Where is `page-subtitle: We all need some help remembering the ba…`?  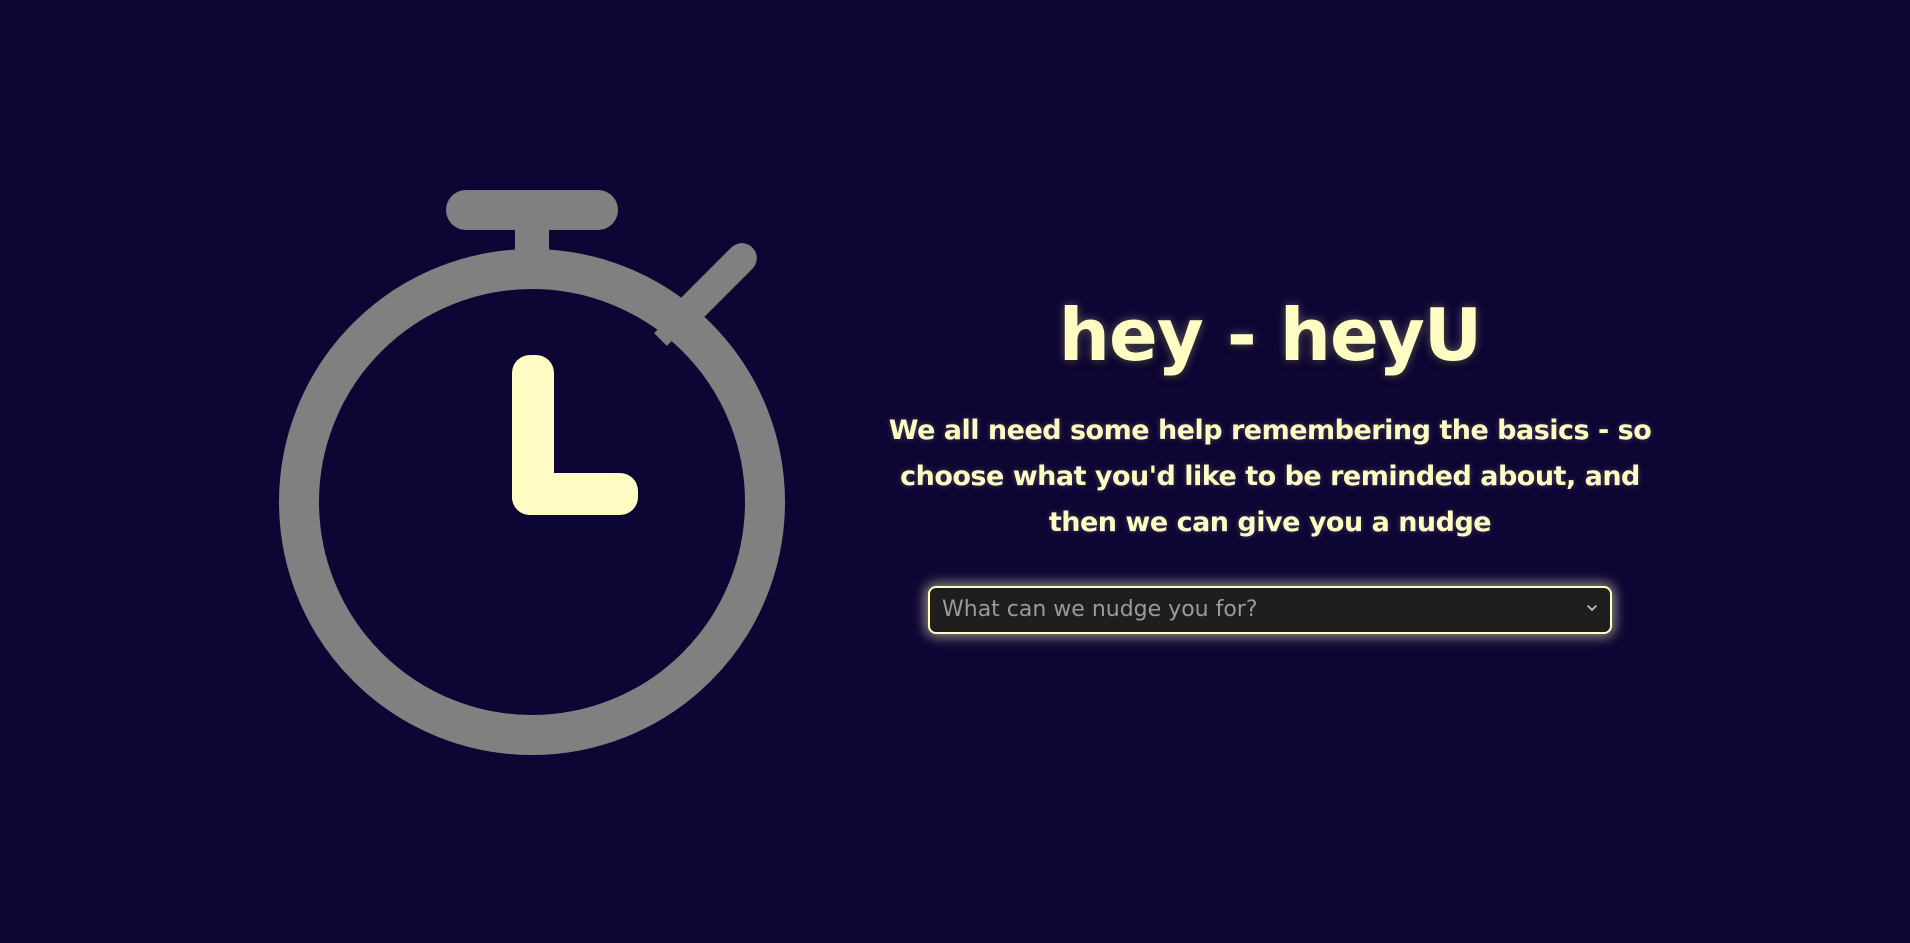 page-subtitle: We all need some help remembering the ba… is located at coordinates (1270, 476).